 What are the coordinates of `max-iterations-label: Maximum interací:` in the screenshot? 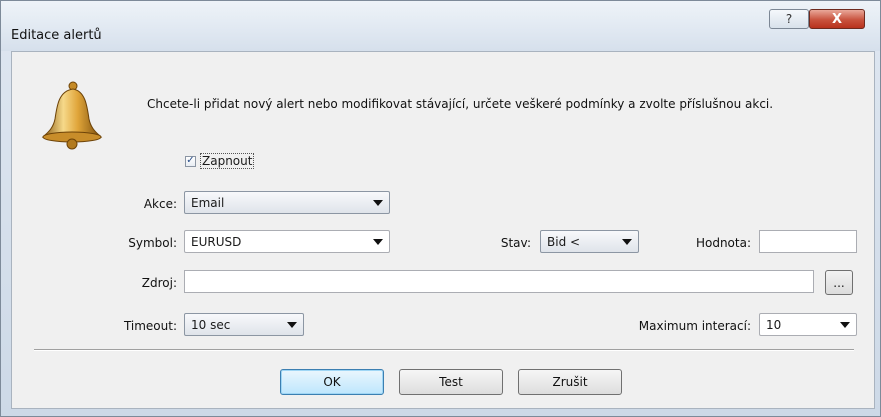 It's located at (694, 326).